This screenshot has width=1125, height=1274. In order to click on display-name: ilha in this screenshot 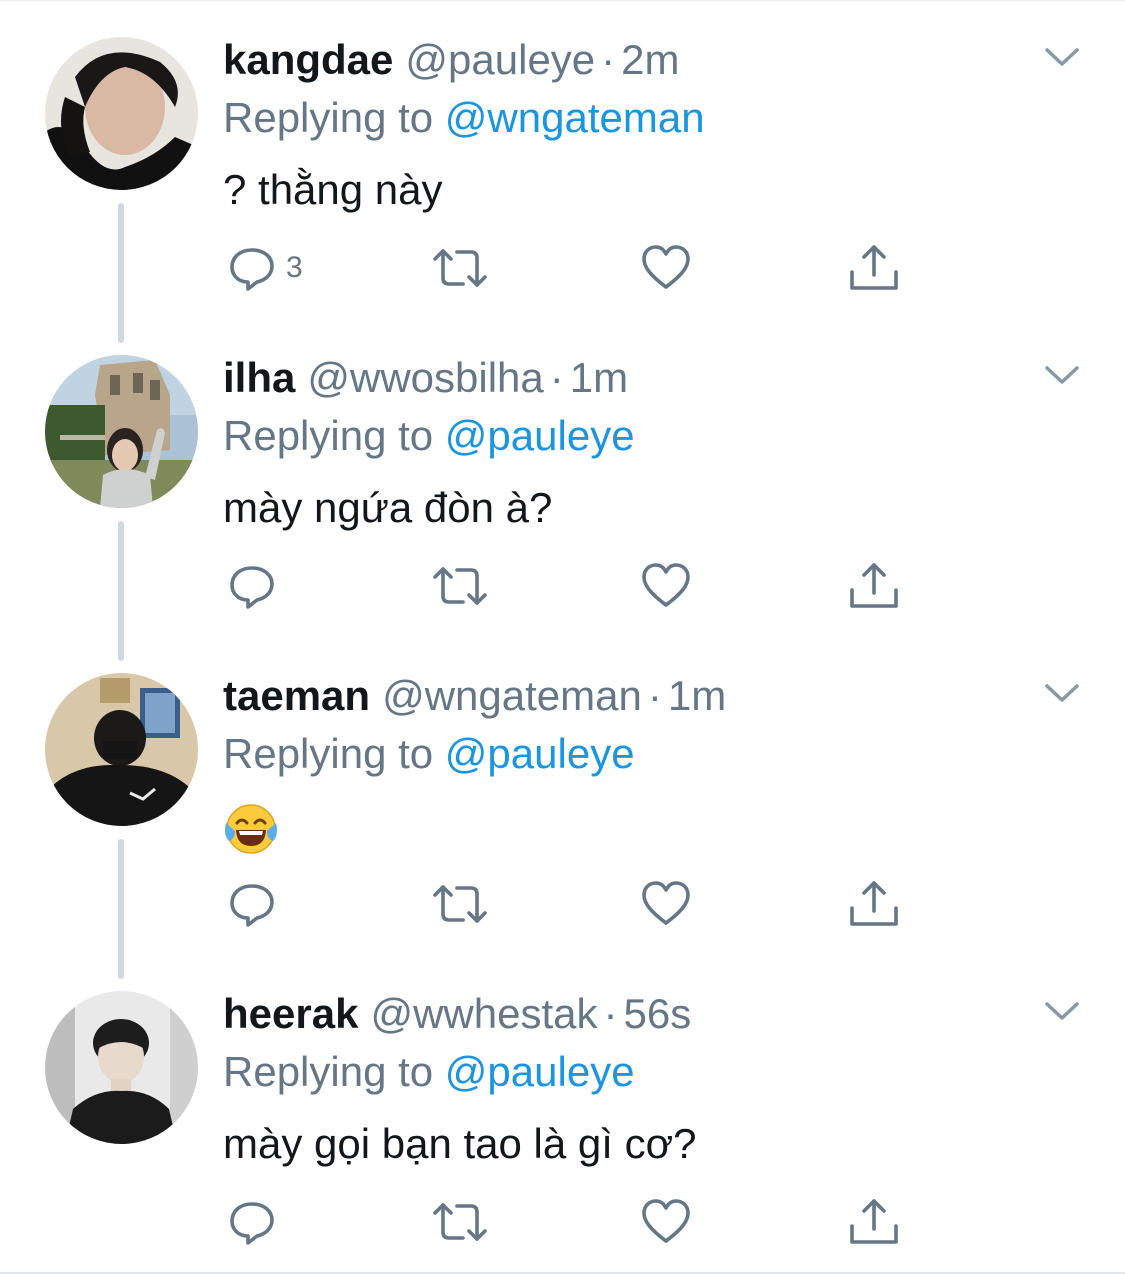, I will do `click(259, 377)`.